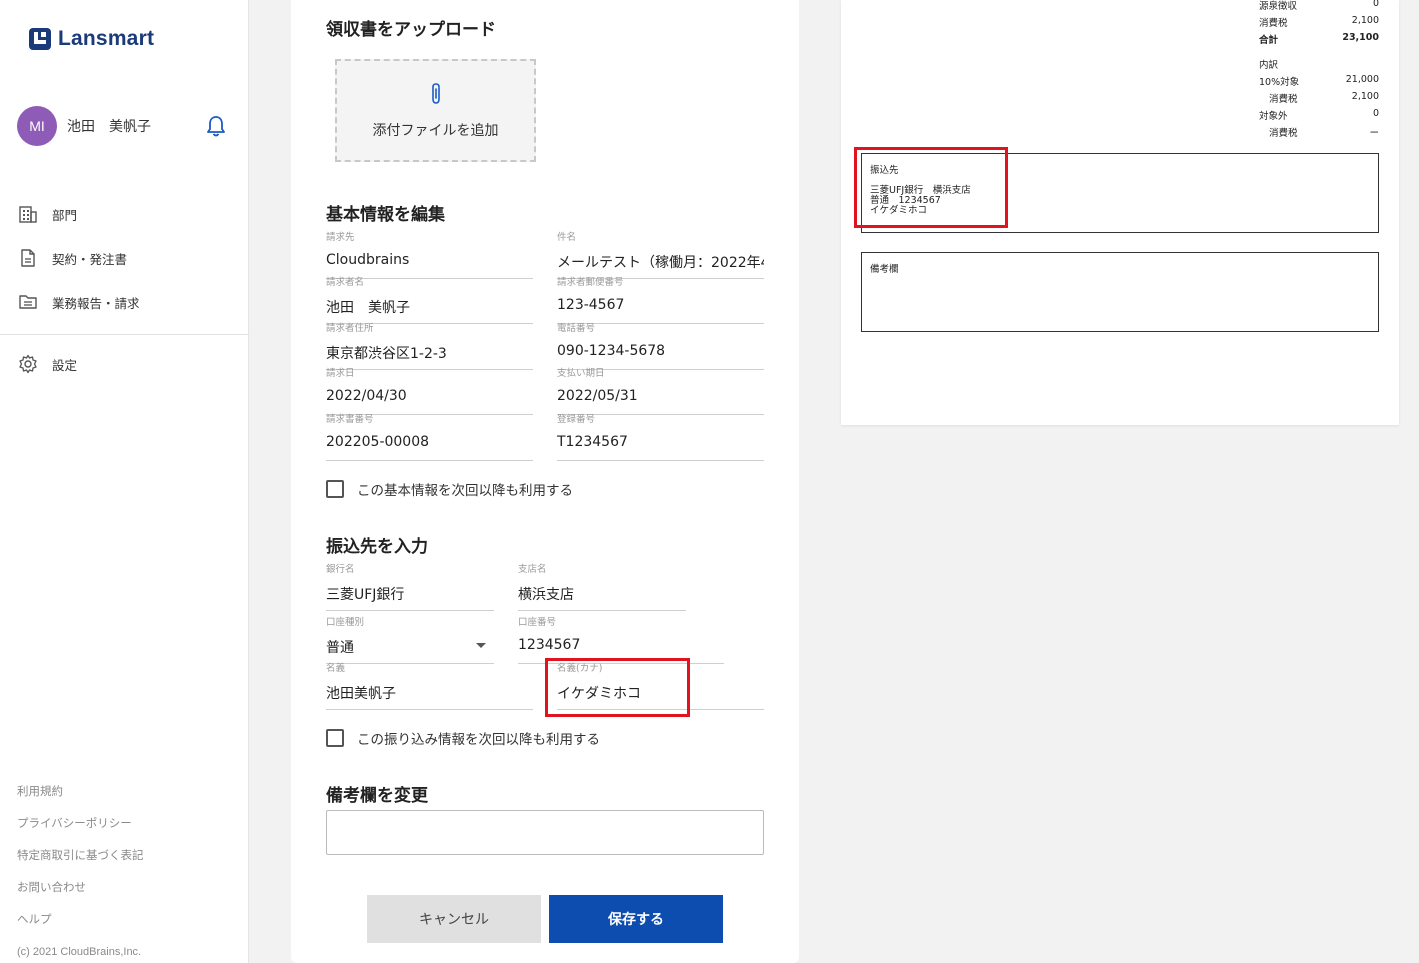  What do you see at coordinates (80, 798) in the screenshot?
I see `footer-link-terms: 利用規約` at bounding box center [80, 798].